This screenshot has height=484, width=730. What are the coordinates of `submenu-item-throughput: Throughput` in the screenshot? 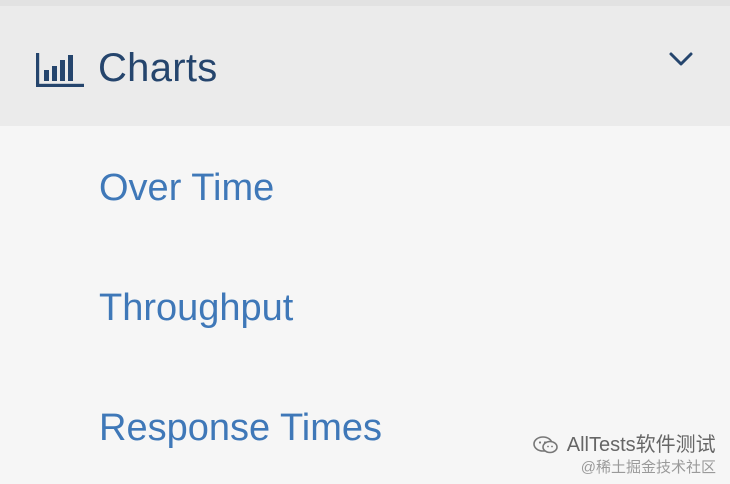 It's located at (196, 308).